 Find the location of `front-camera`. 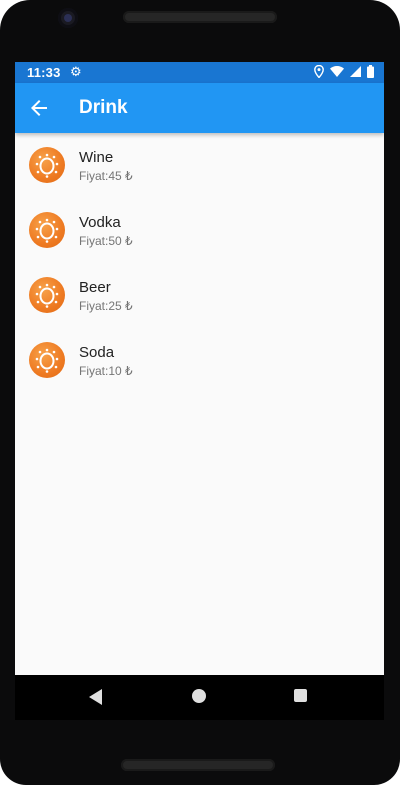

front-camera is located at coordinates (68, 18).